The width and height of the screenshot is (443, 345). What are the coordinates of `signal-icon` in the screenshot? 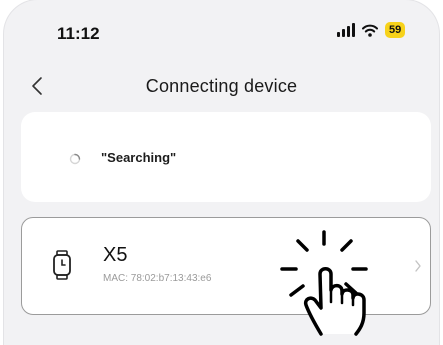 It's located at (346, 30).